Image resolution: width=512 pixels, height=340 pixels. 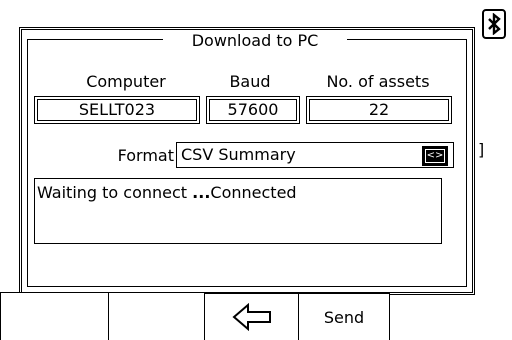 I want to click on status-prefix: Waiting to connect, so click(x=115, y=192).